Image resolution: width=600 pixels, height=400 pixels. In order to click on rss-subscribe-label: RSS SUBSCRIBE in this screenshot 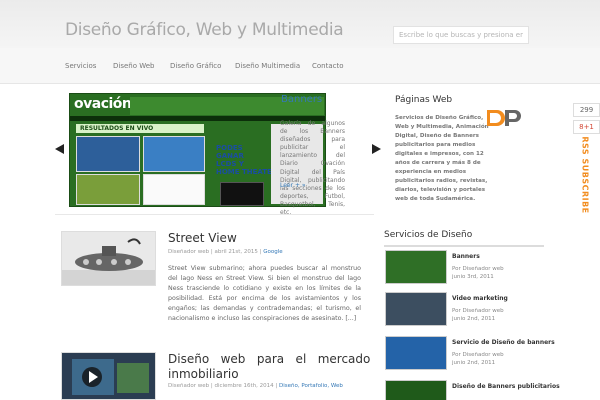, I will do `click(585, 175)`.